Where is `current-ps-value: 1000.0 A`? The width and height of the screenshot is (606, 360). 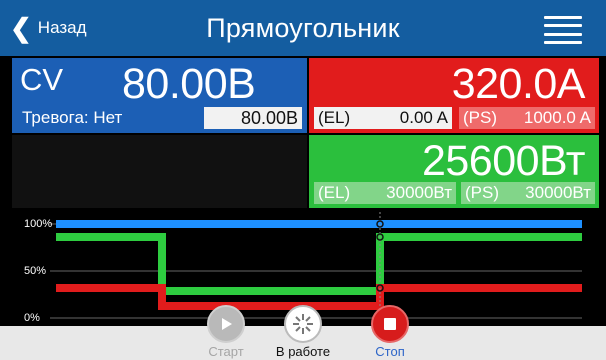 current-ps-value: 1000.0 A is located at coordinates (557, 117).